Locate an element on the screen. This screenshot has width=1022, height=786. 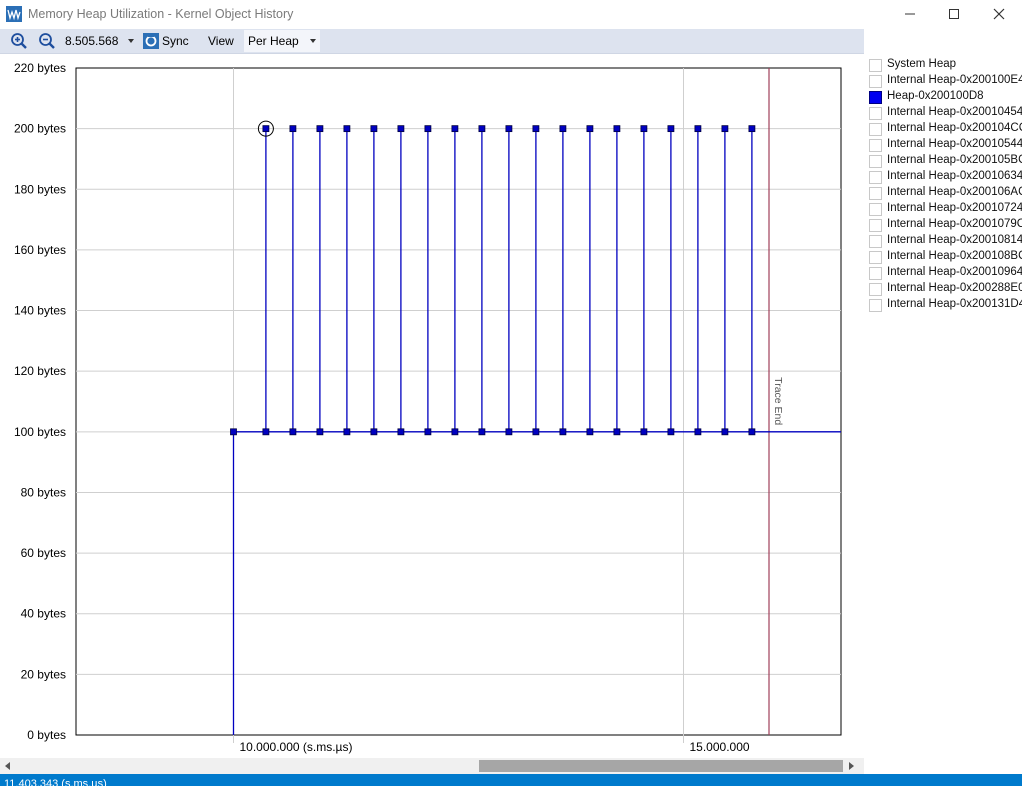
legend-label: Internal Heap-0x20010724 is located at coordinates (954, 208).